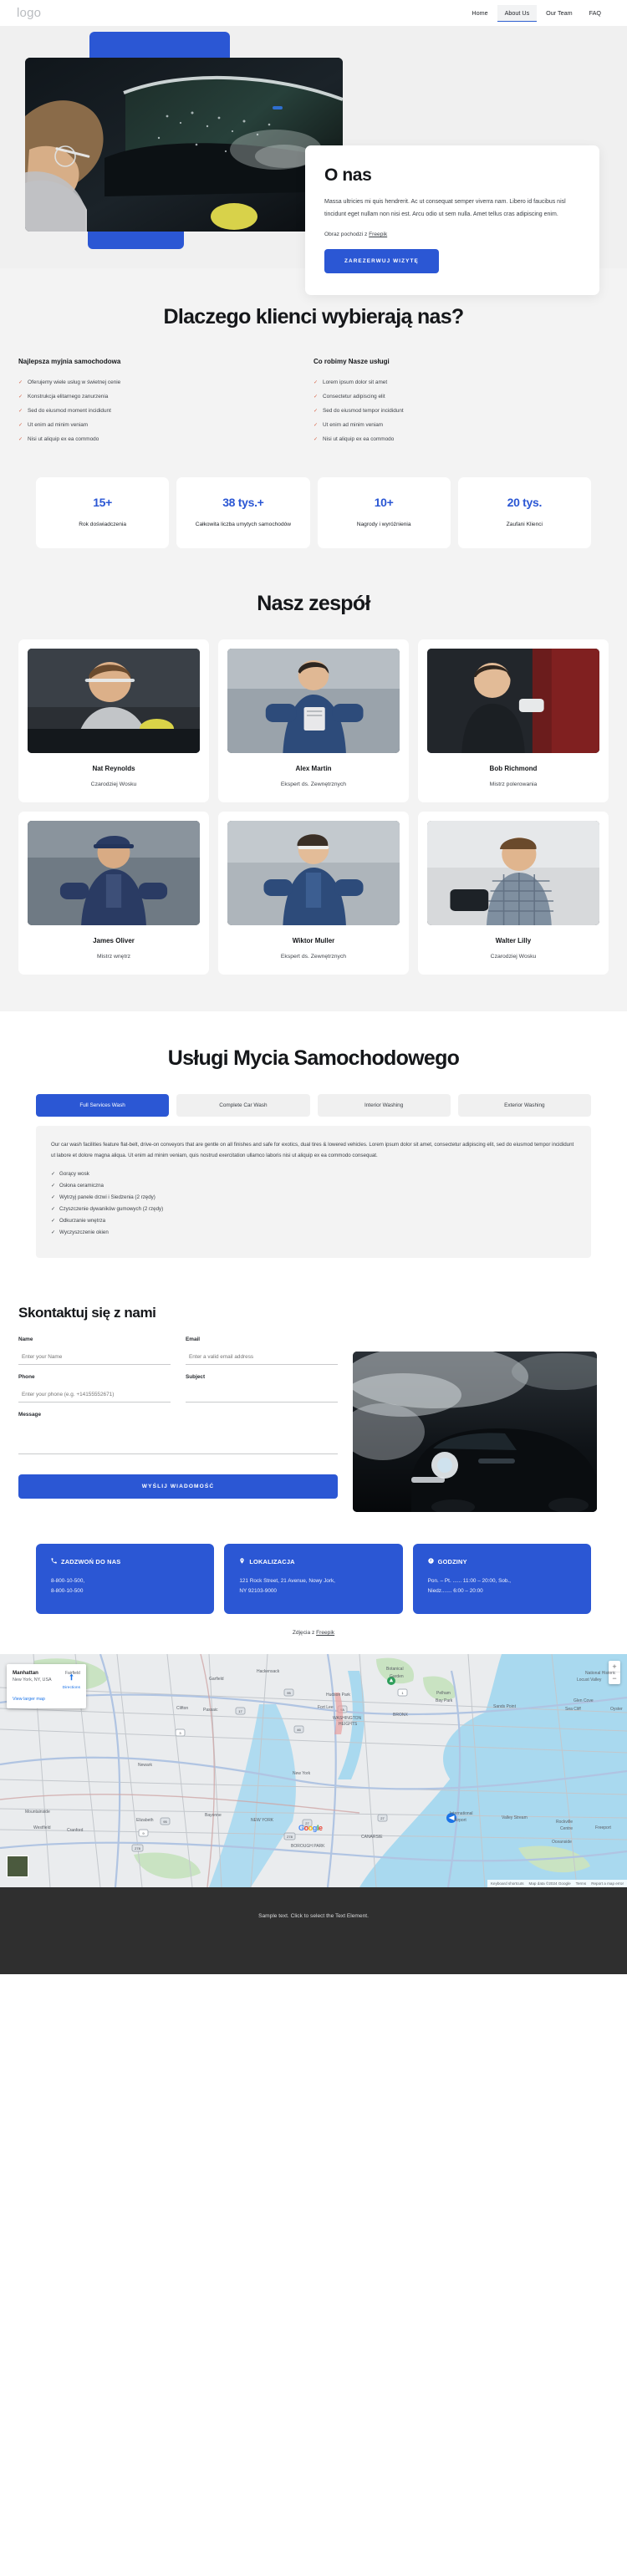 The image size is (627, 2576). I want to click on map-label: Locust Valley, so click(589, 1680).